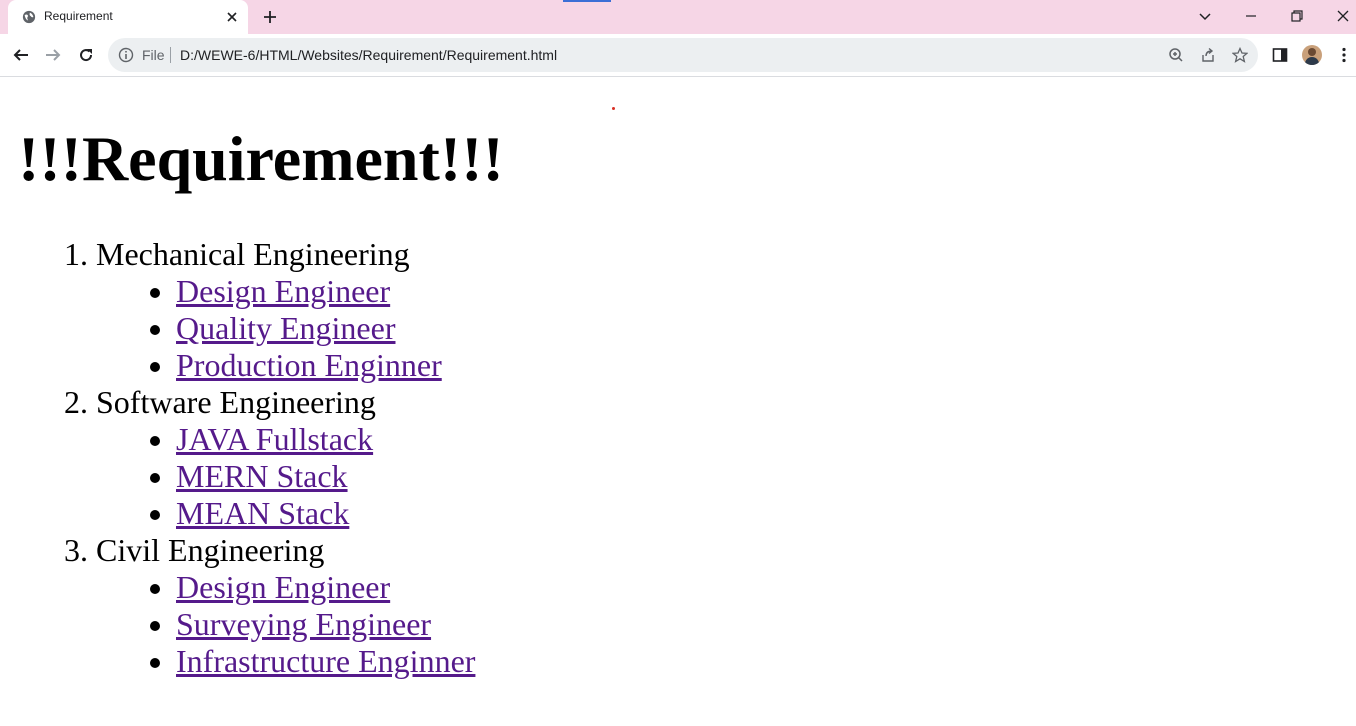 The height and width of the screenshot is (726, 1356). I want to click on reload-icon, so click(86, 55).